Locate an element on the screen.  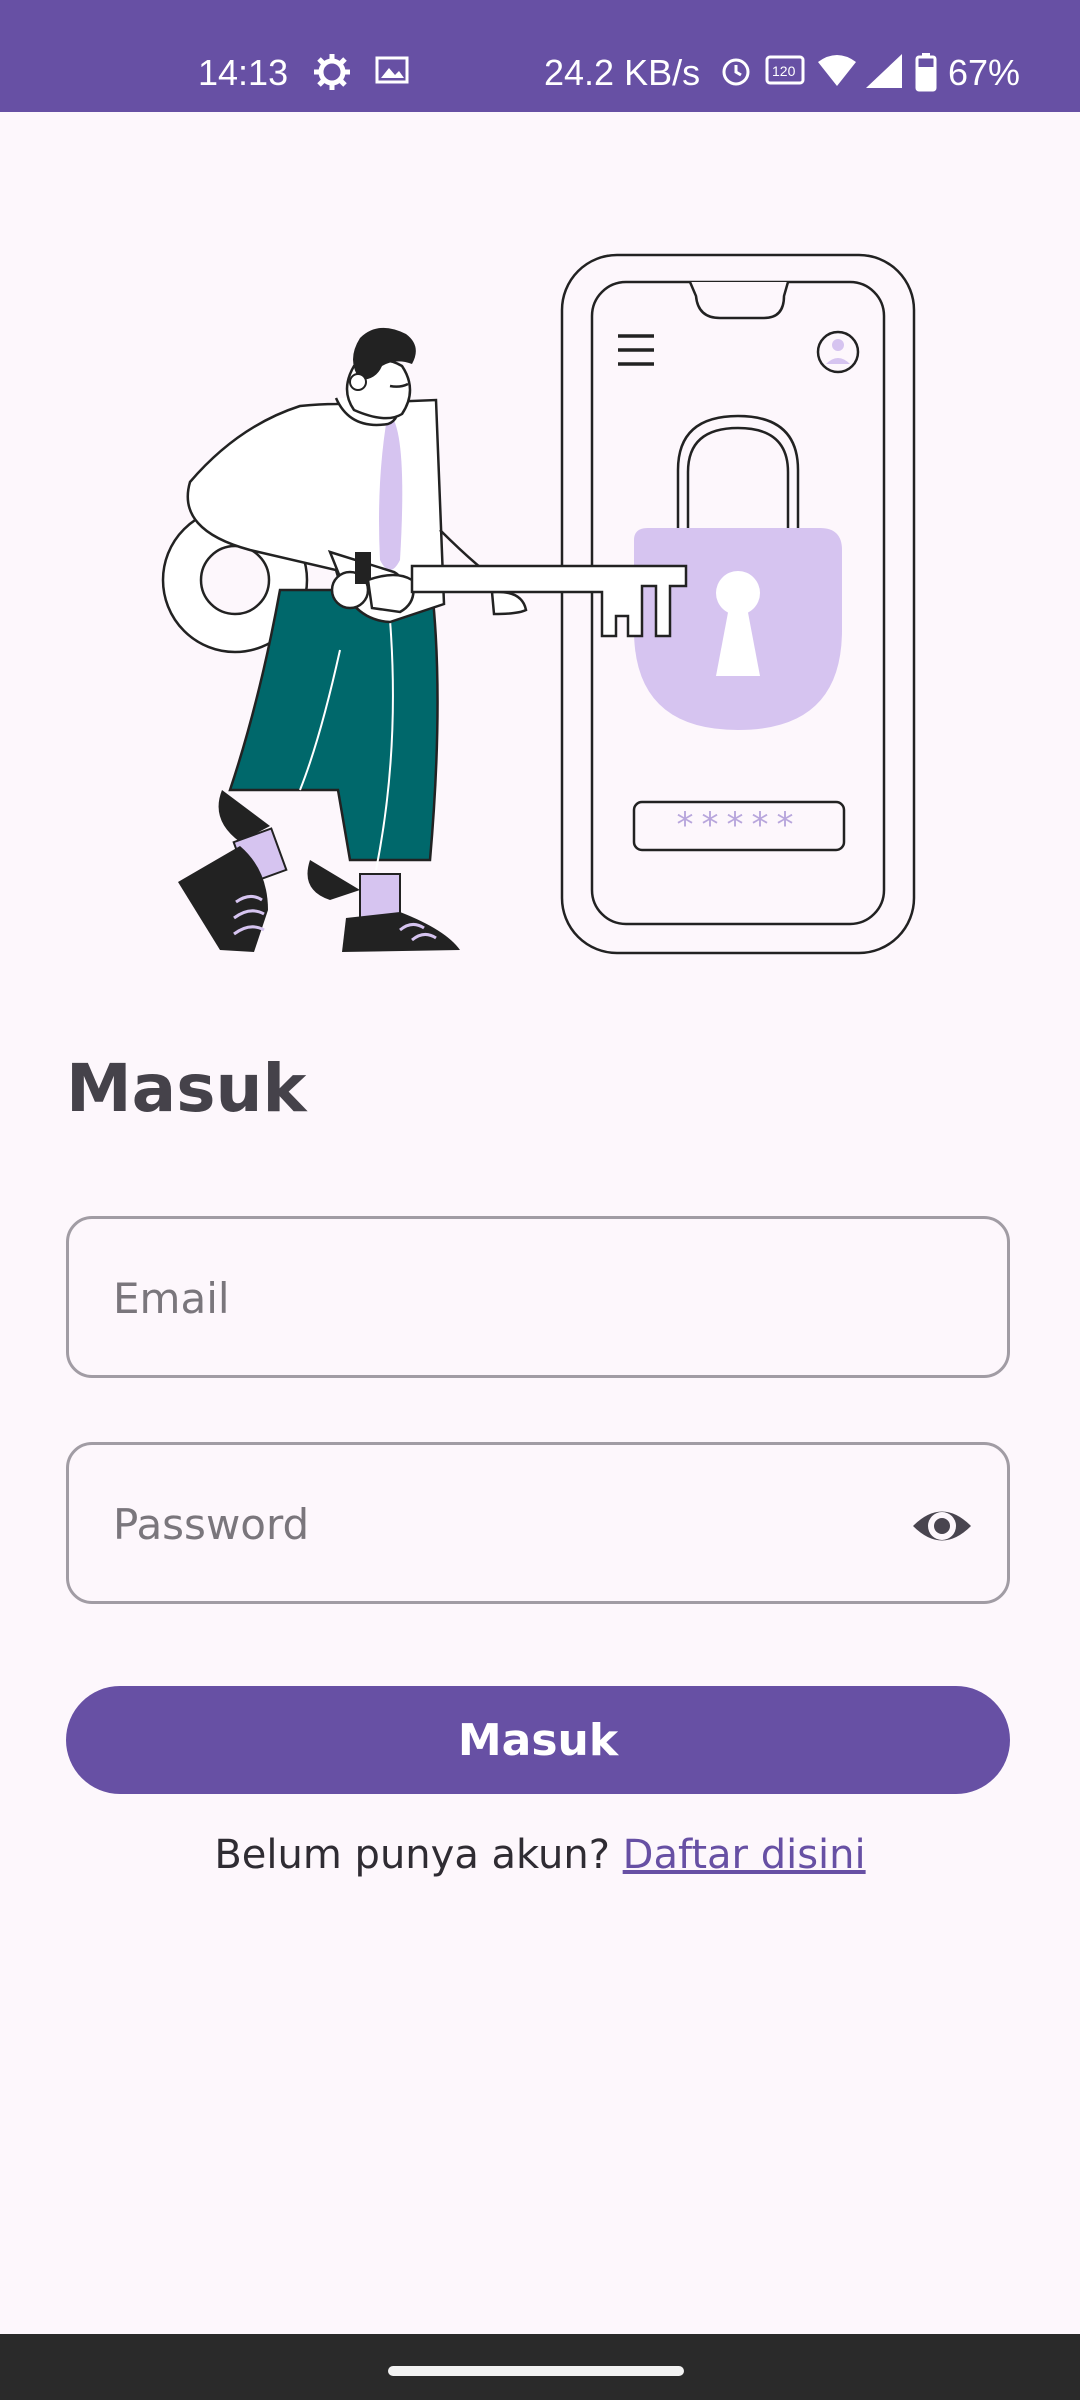
register-row: Belum punya akun? Daftar disini is located at coordinates (540, 1855).